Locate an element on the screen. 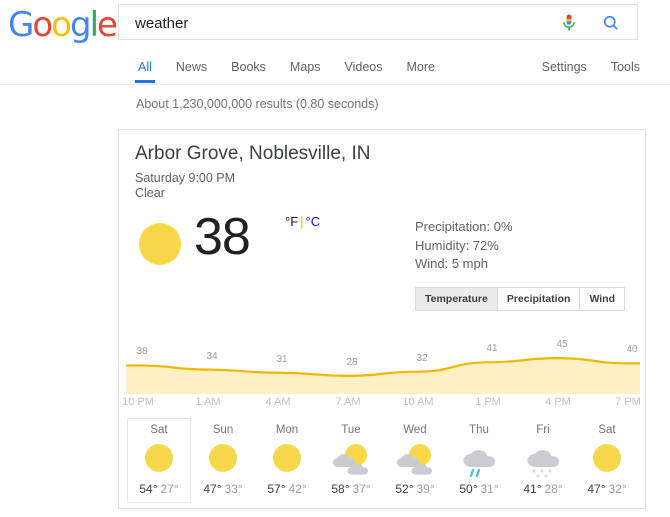 The width and height of the screenshot is (670, 517). chart-value-label: 40 is located at coordinates (632, 350).